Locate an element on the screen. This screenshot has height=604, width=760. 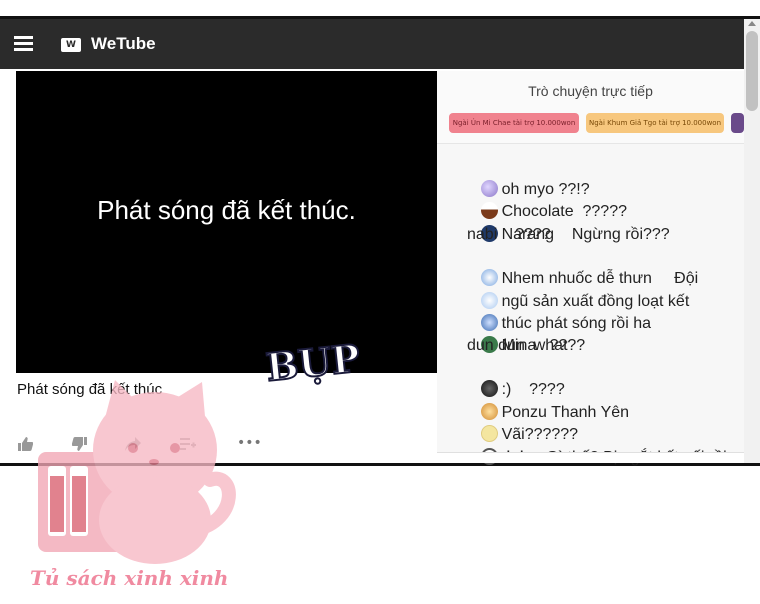
donation-badge: Ngài Khum Giả Tgo tài trợ 10.000won is located at coordinates (655, 123).